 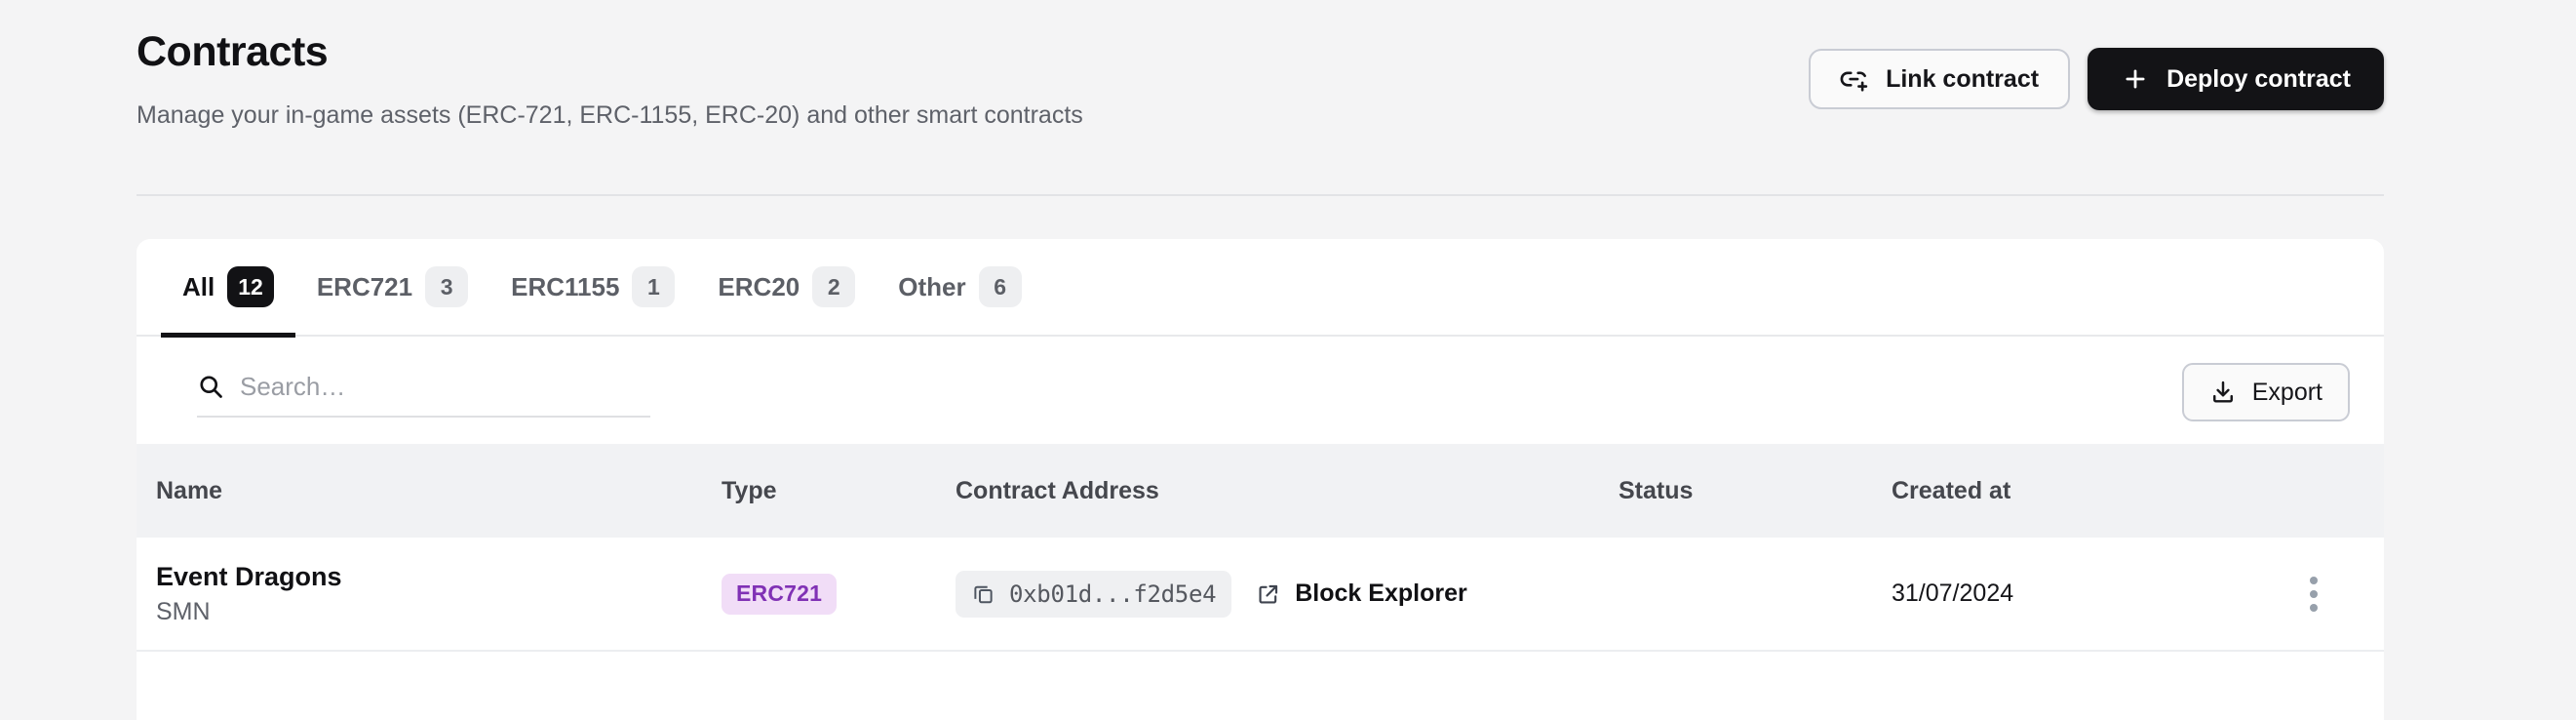 I want to click on cell-name: Event Dragons SMN, so click(x=429, y=593).